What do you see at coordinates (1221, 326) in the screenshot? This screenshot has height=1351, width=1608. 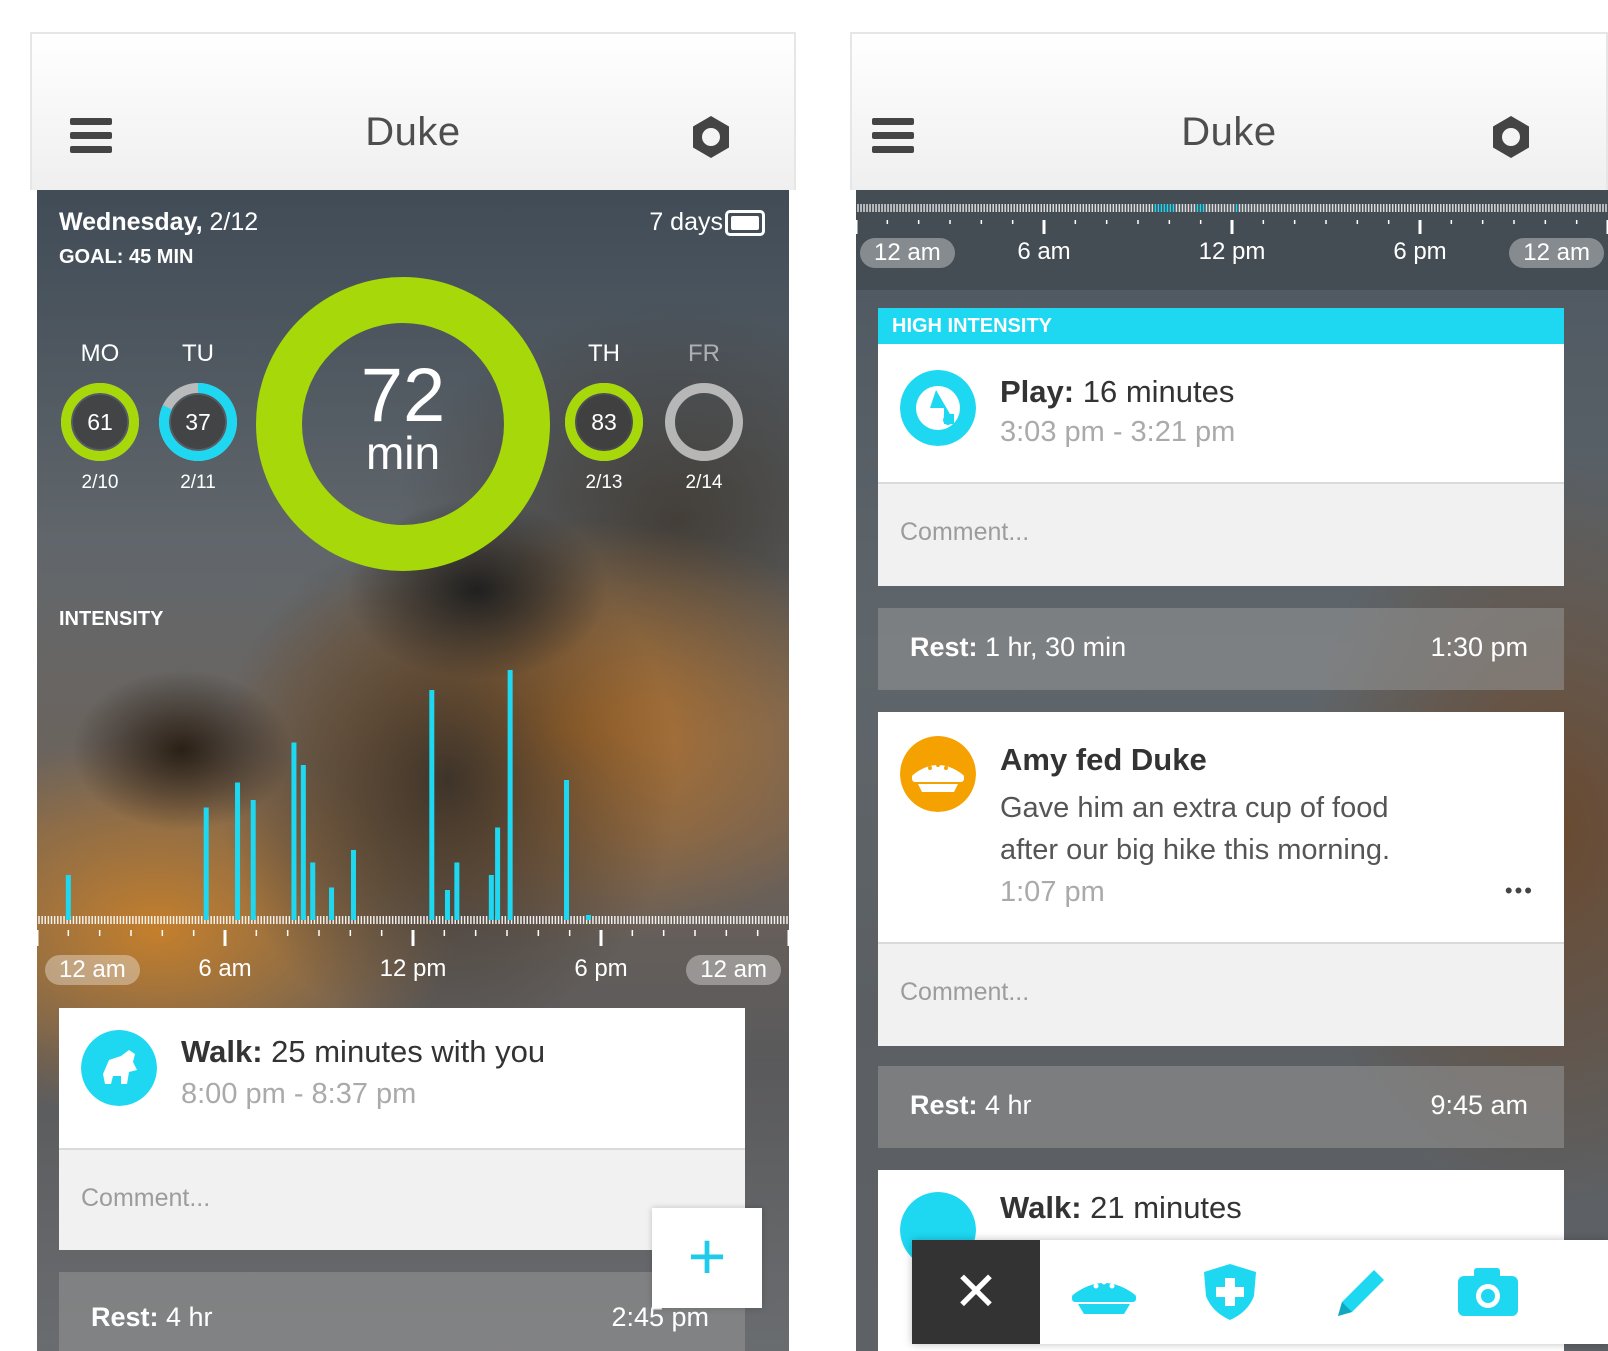 I see `high-intensity-banner: HIGH INTENSITY` at bounding box center [1221, 326].